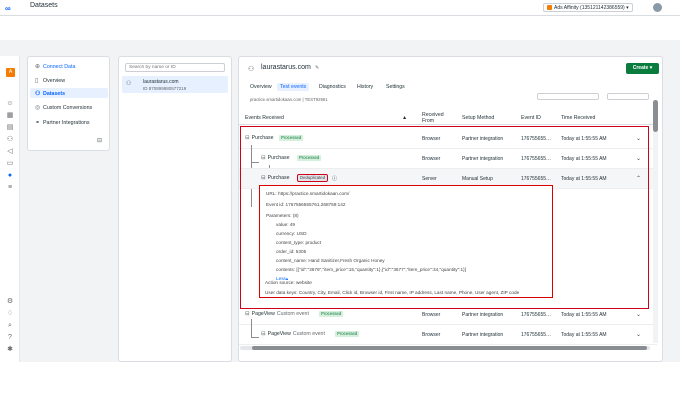 This screenshot has height=409, width=680. What do you see at coordinates (10, 175) in the screenshot?
I see `events-manager-icon: ●` at bounding box center [10, 175].